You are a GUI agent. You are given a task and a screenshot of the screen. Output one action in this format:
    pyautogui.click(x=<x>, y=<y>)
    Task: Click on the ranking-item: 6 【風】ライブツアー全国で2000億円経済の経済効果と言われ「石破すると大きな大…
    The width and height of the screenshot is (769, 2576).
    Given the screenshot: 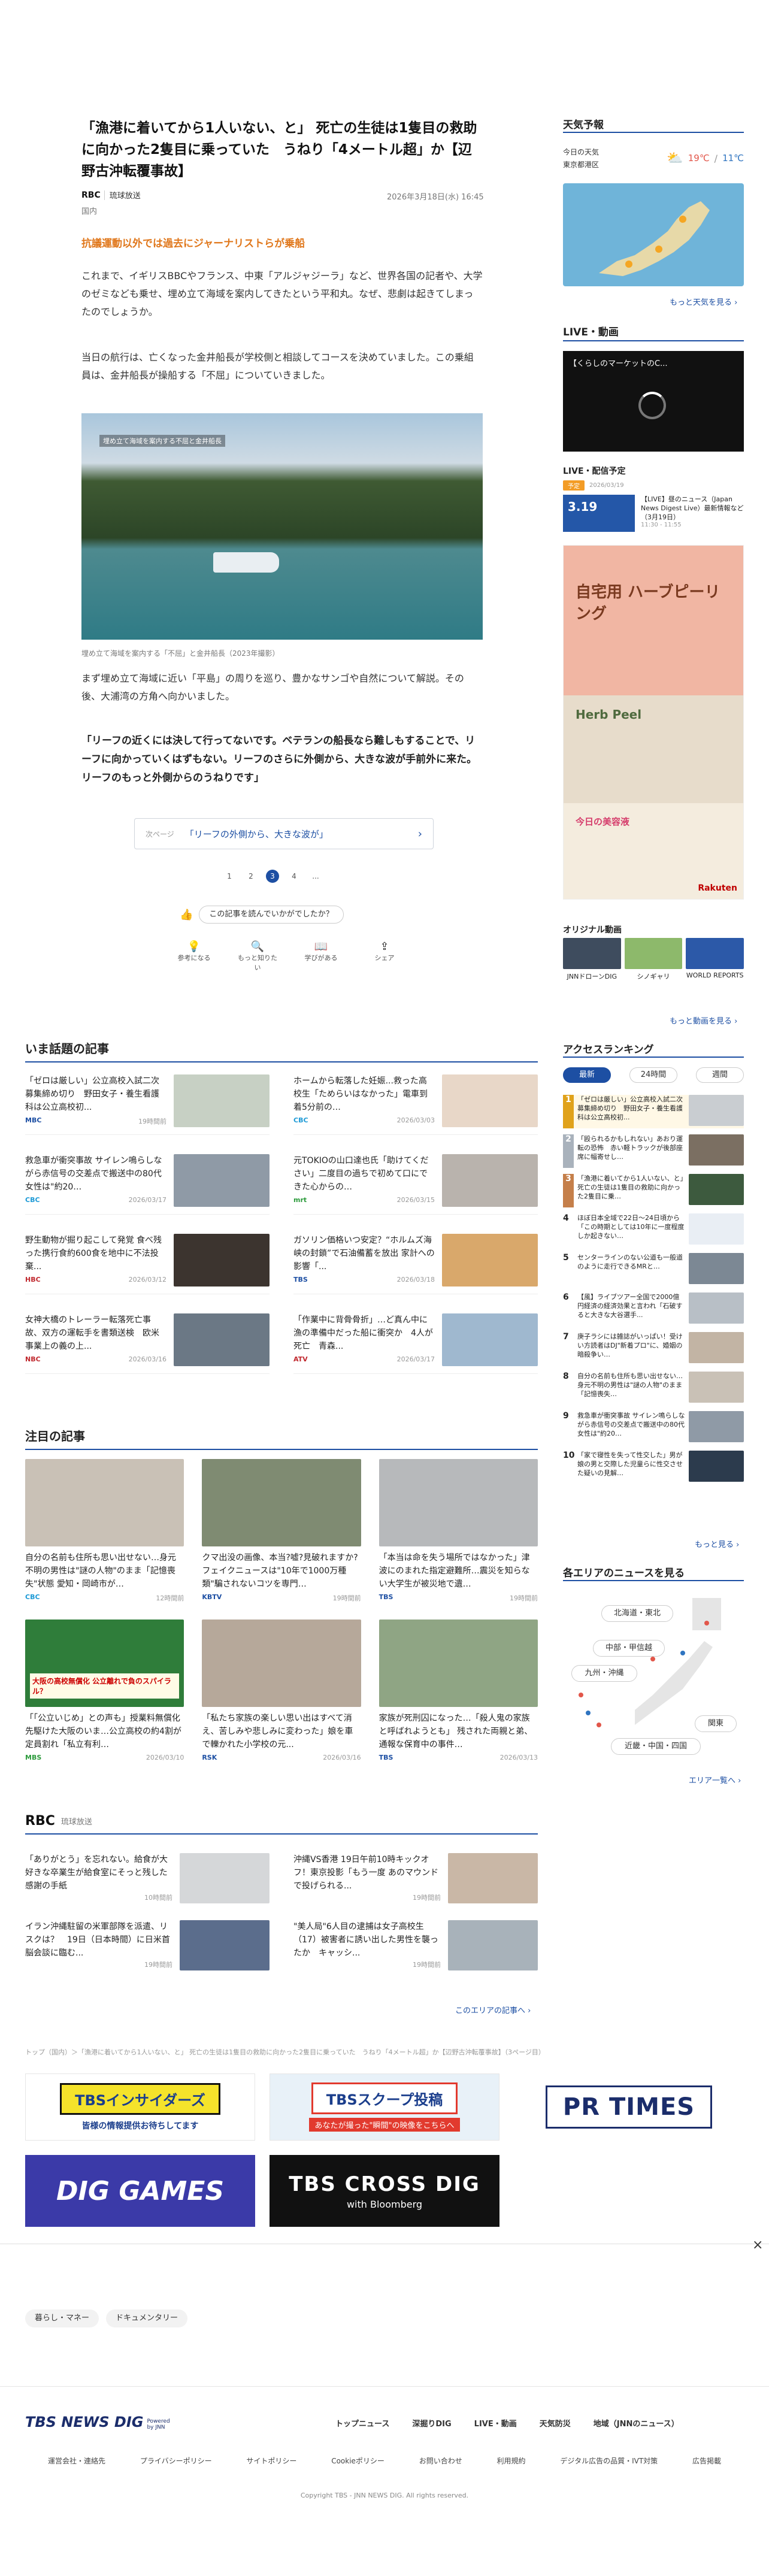 What is the action you would take?
    pyautogui.click(x=654, y=1309)
    